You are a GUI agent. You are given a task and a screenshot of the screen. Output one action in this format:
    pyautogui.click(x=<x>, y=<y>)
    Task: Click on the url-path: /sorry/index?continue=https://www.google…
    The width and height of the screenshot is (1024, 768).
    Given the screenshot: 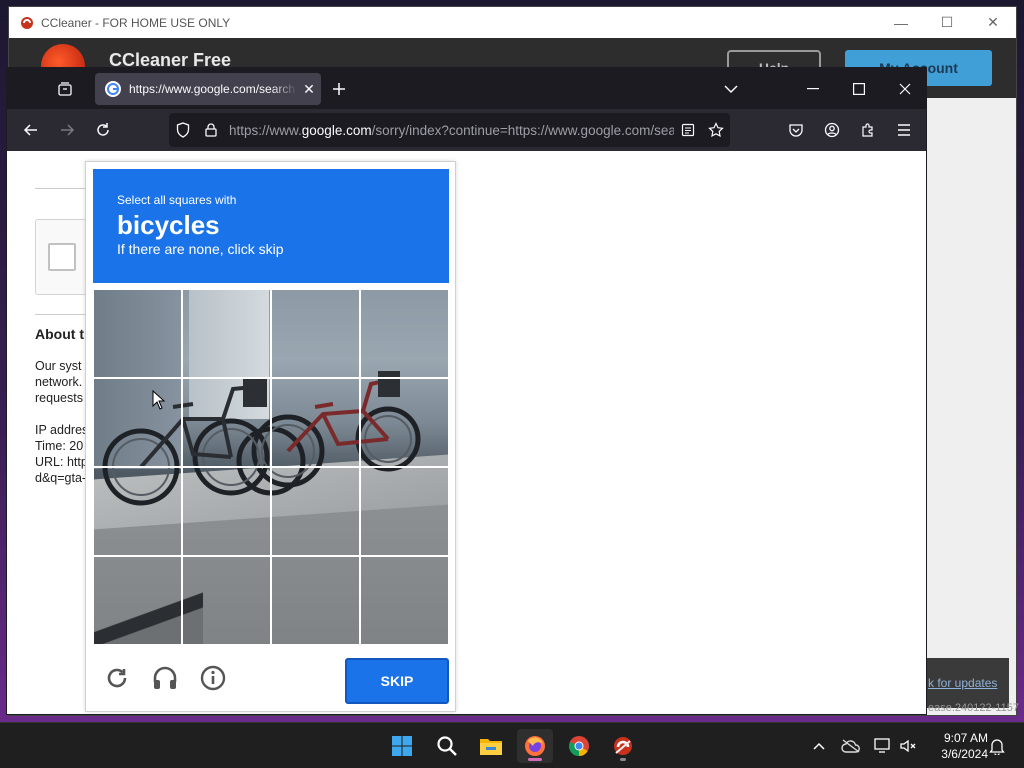 What is the action you would take?
    pyautogui.click(x=522, y=130)
    